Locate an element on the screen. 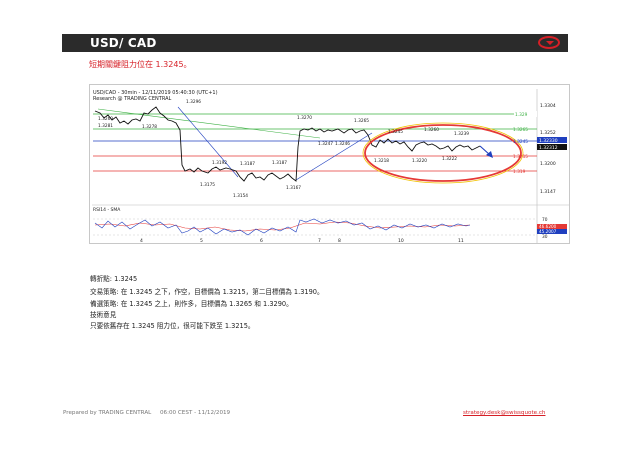 The height and width of the screenshot is (453, 640). level-tag: 1.3245 is located at coordinates (520, 142).